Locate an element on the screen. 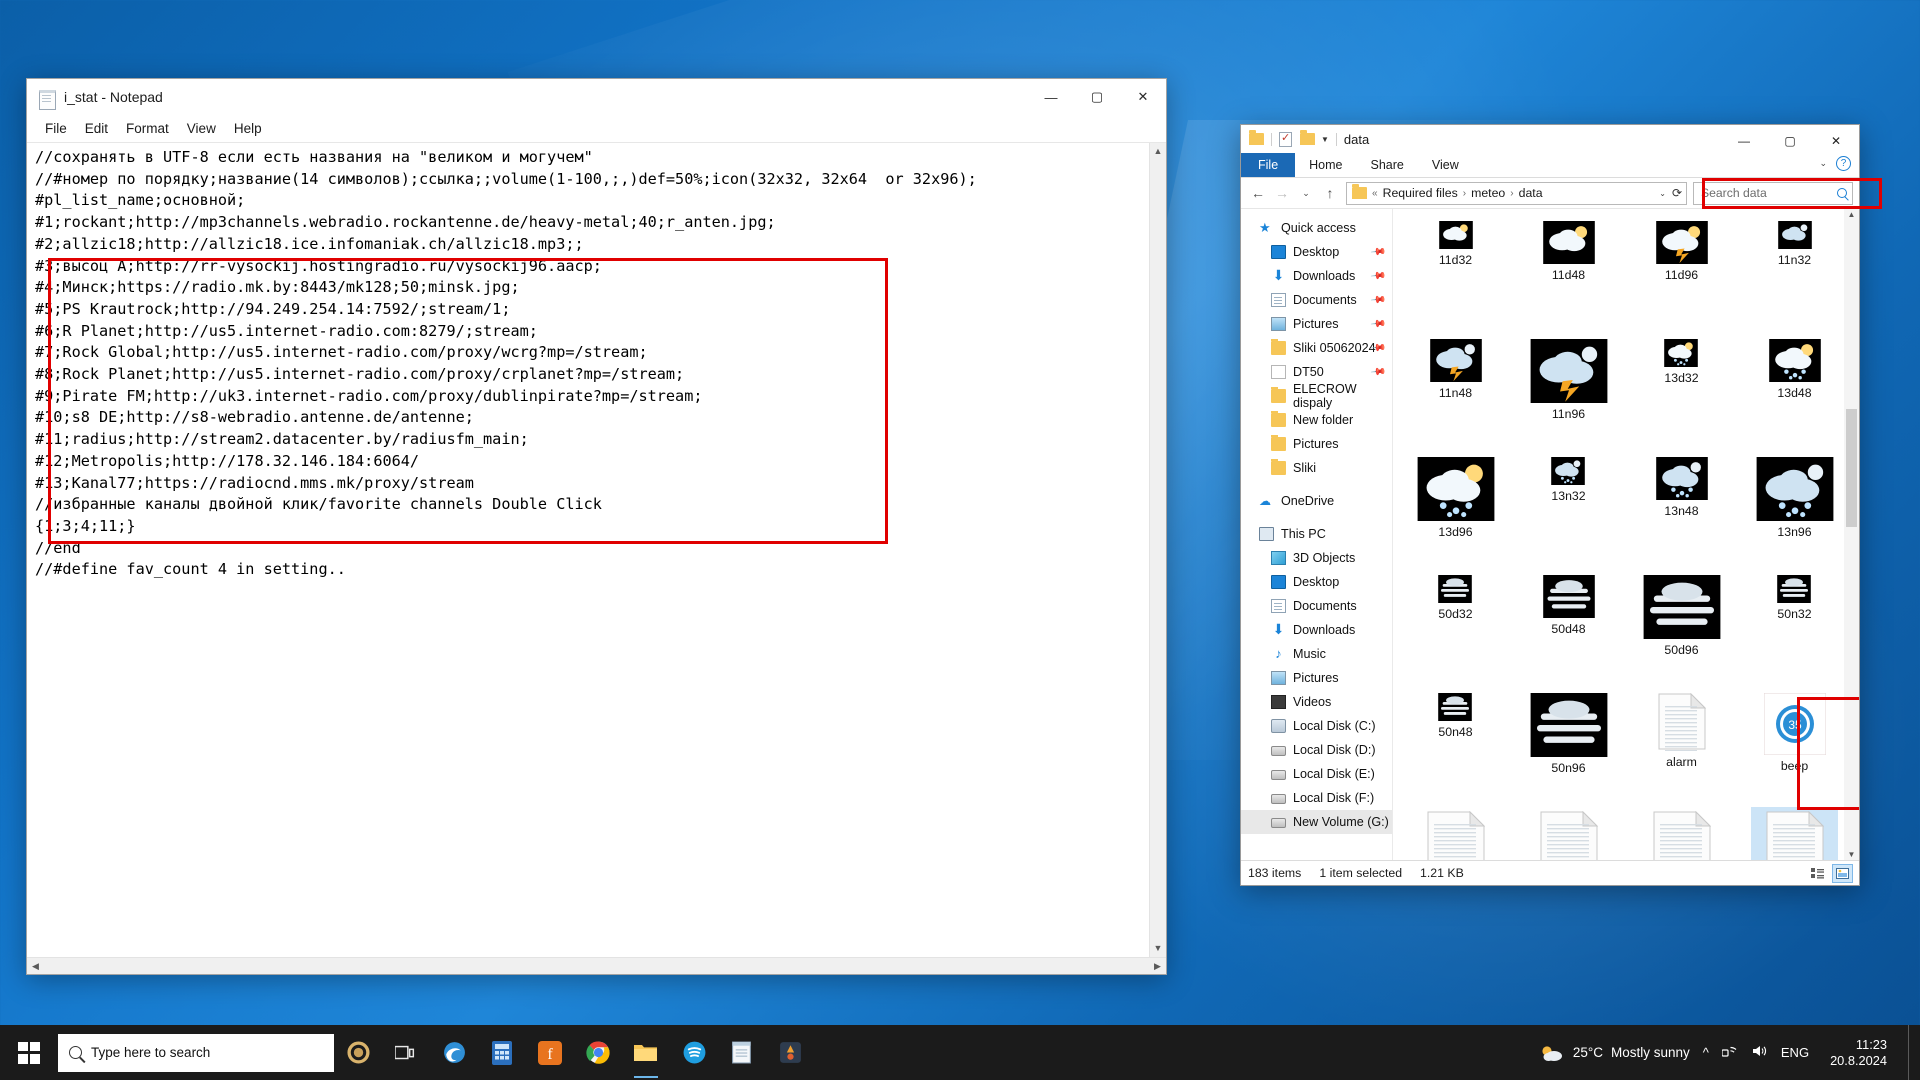 Image resolution: width=1920 pixels, height=1080 pixels. weather-widget: 25°C Mostly sunny is located at coordinates (1614, 1053).